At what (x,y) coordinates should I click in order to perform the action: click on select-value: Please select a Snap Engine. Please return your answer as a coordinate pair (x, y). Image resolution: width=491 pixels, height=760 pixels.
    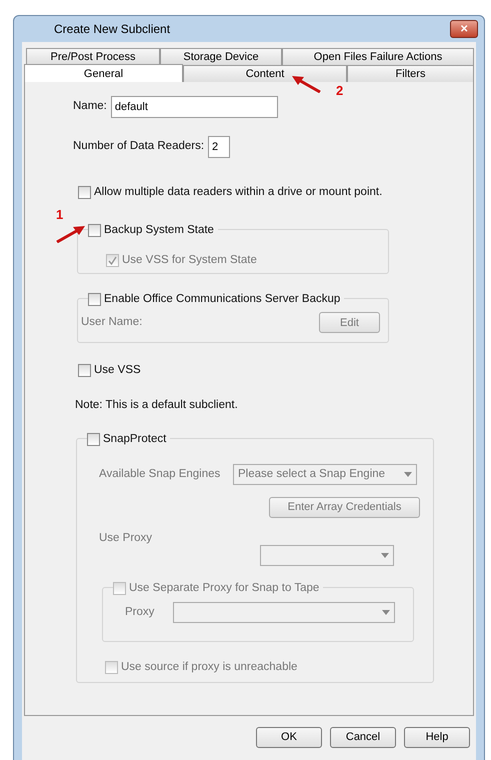
    Looking at the image, I should click on (312, 474).